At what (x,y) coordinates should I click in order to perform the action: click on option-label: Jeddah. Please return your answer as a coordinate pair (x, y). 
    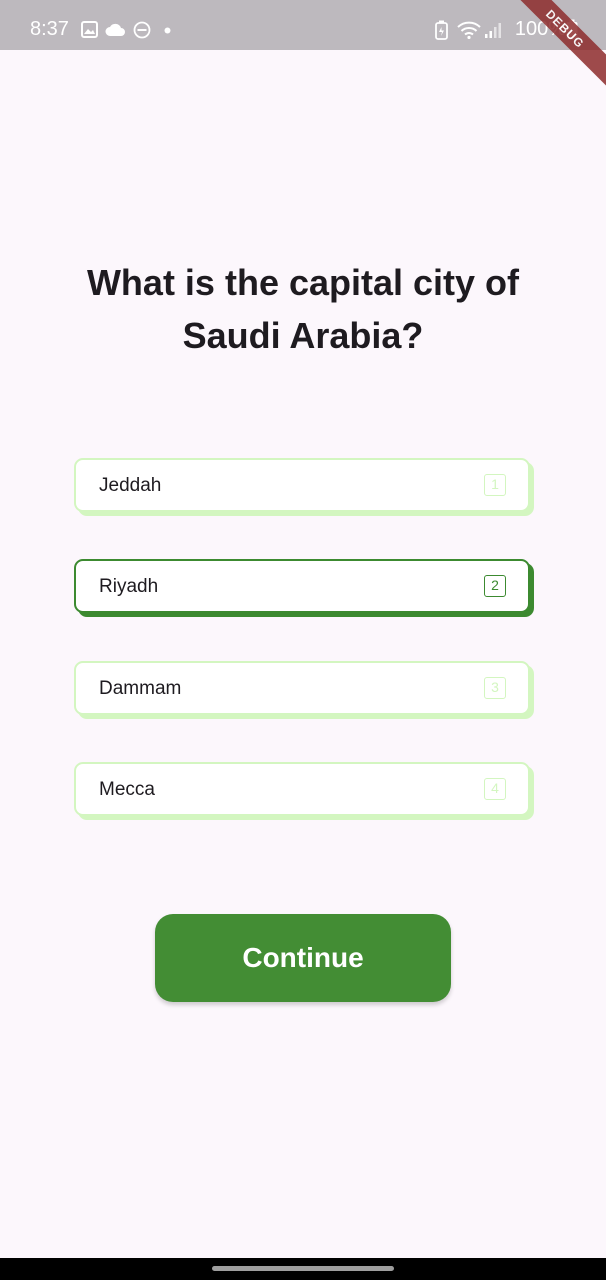
    Looking at the image, I should click on (130, 485).